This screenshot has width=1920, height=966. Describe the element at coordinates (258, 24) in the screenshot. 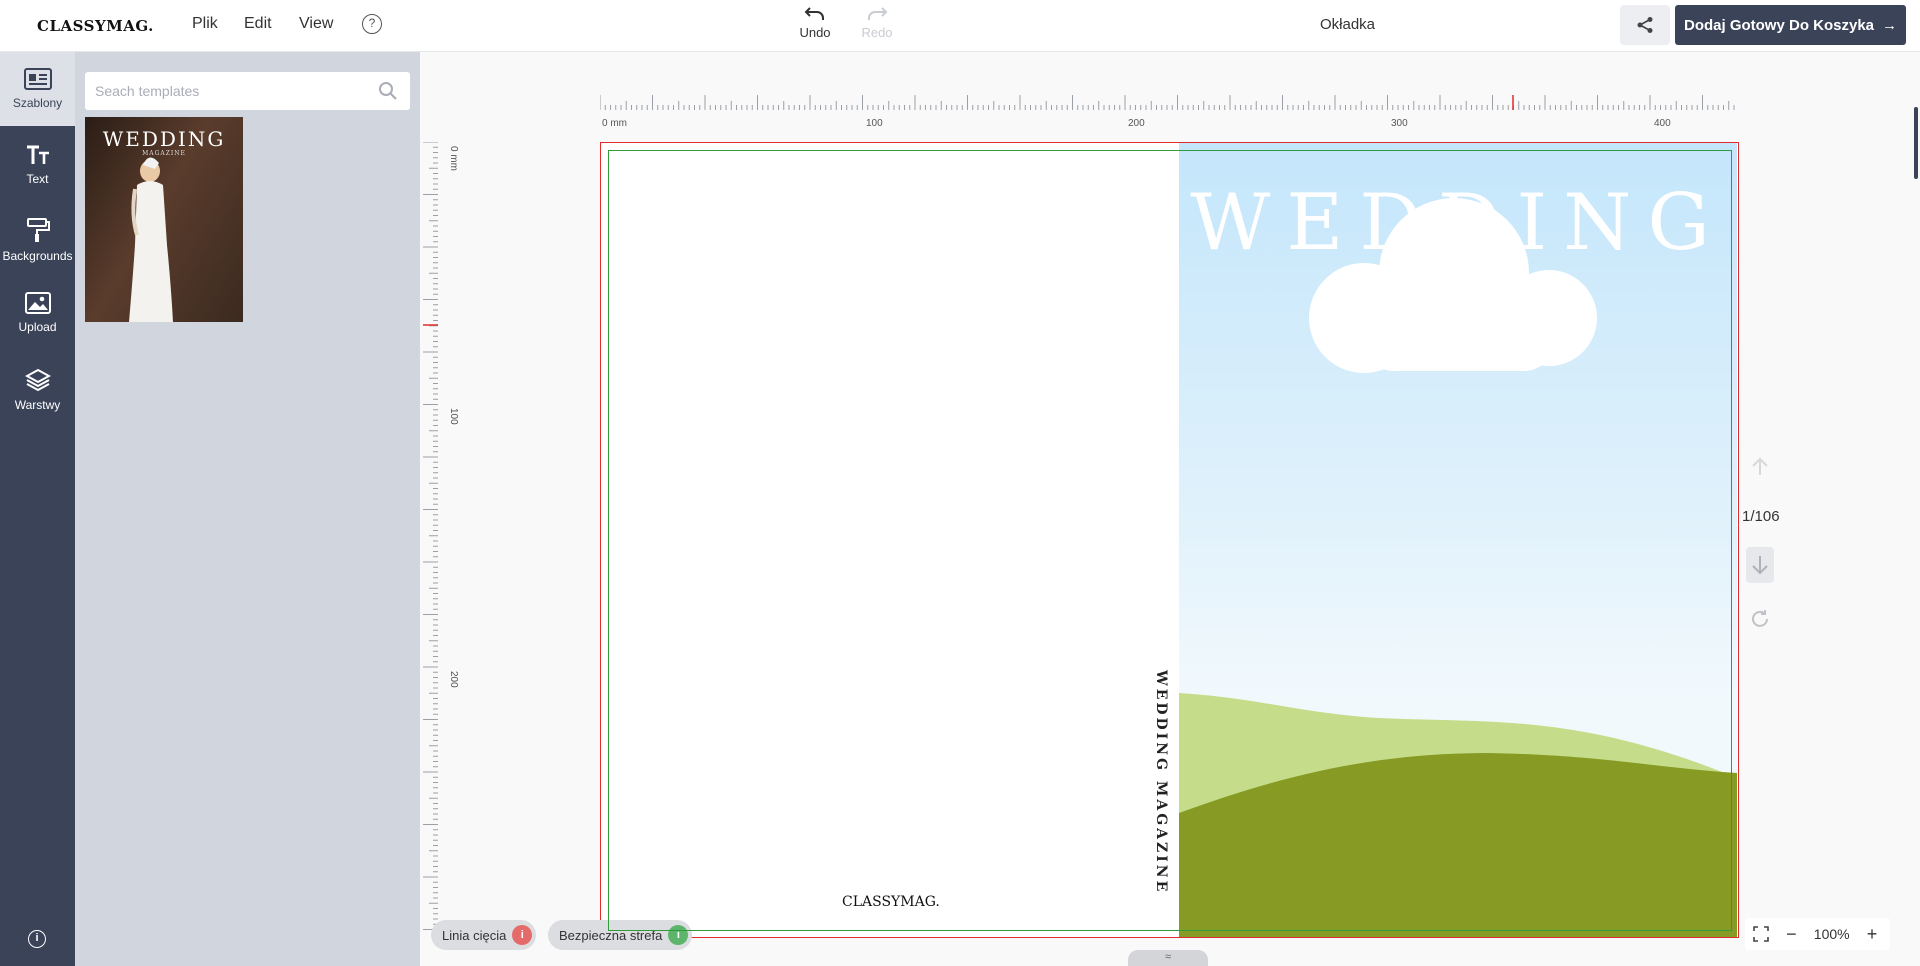

I see `menu-edit: Edit` at that location.